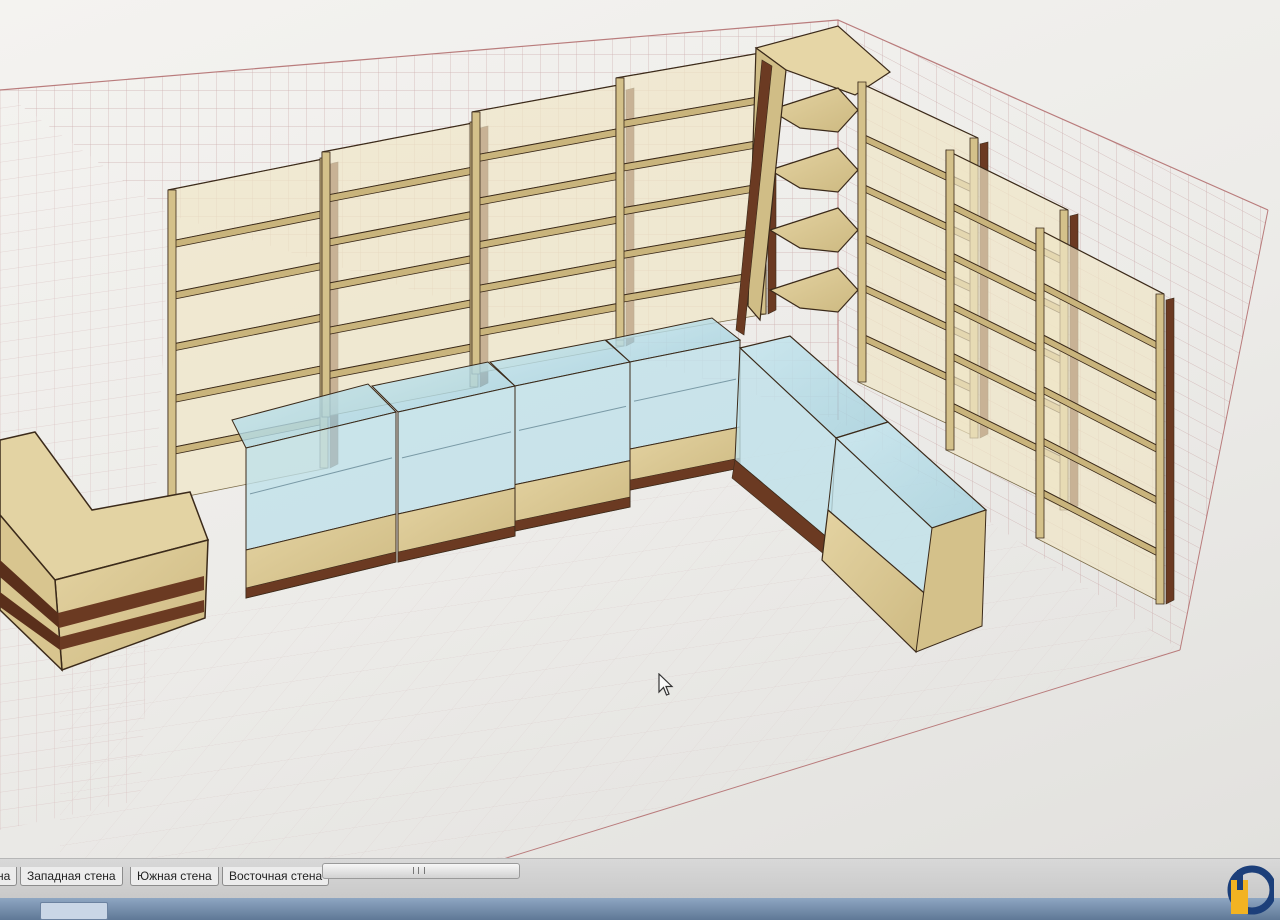 This screenshot has height=920, width=1280. Describe the element at coordinates (71, 876) in the screenshot. I see `wall-tab: Западная стена` at that location.